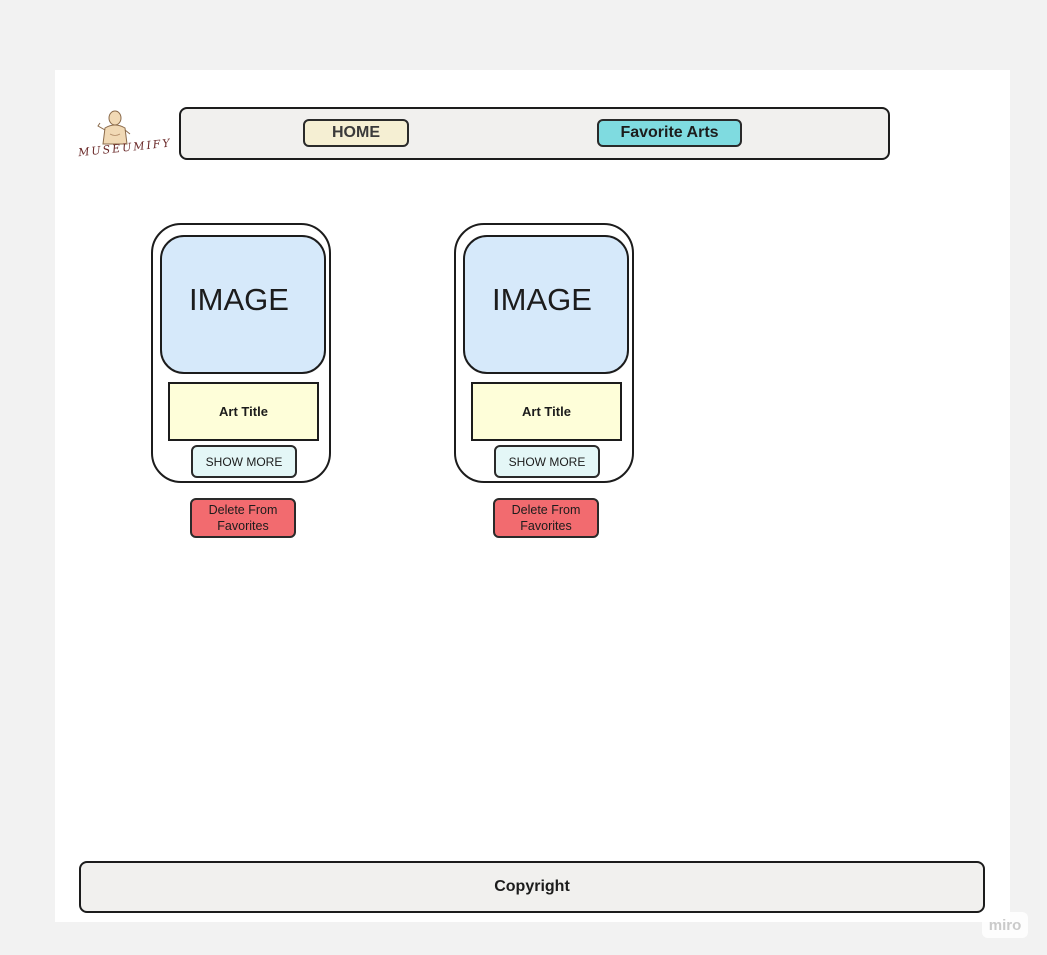 This screenshot has width=1047, height=955. What do you see at coordinates (125, 135) in the screenshot?
I see `museumify-logo: MUSEUMIFY` at bounding box center [125, 135].